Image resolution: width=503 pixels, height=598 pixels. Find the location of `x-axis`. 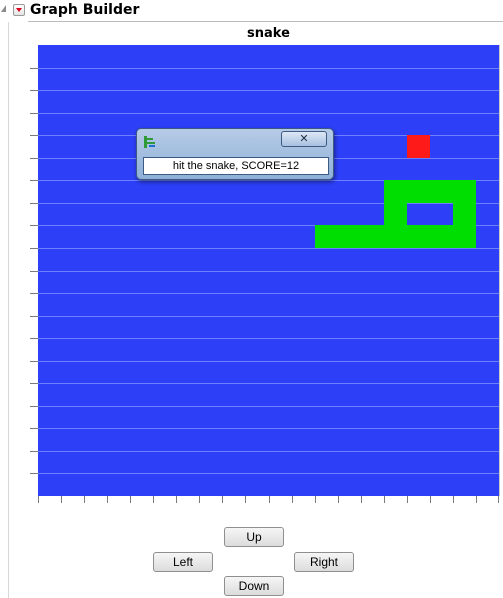

x-axis is located at coordinates (268, 501).